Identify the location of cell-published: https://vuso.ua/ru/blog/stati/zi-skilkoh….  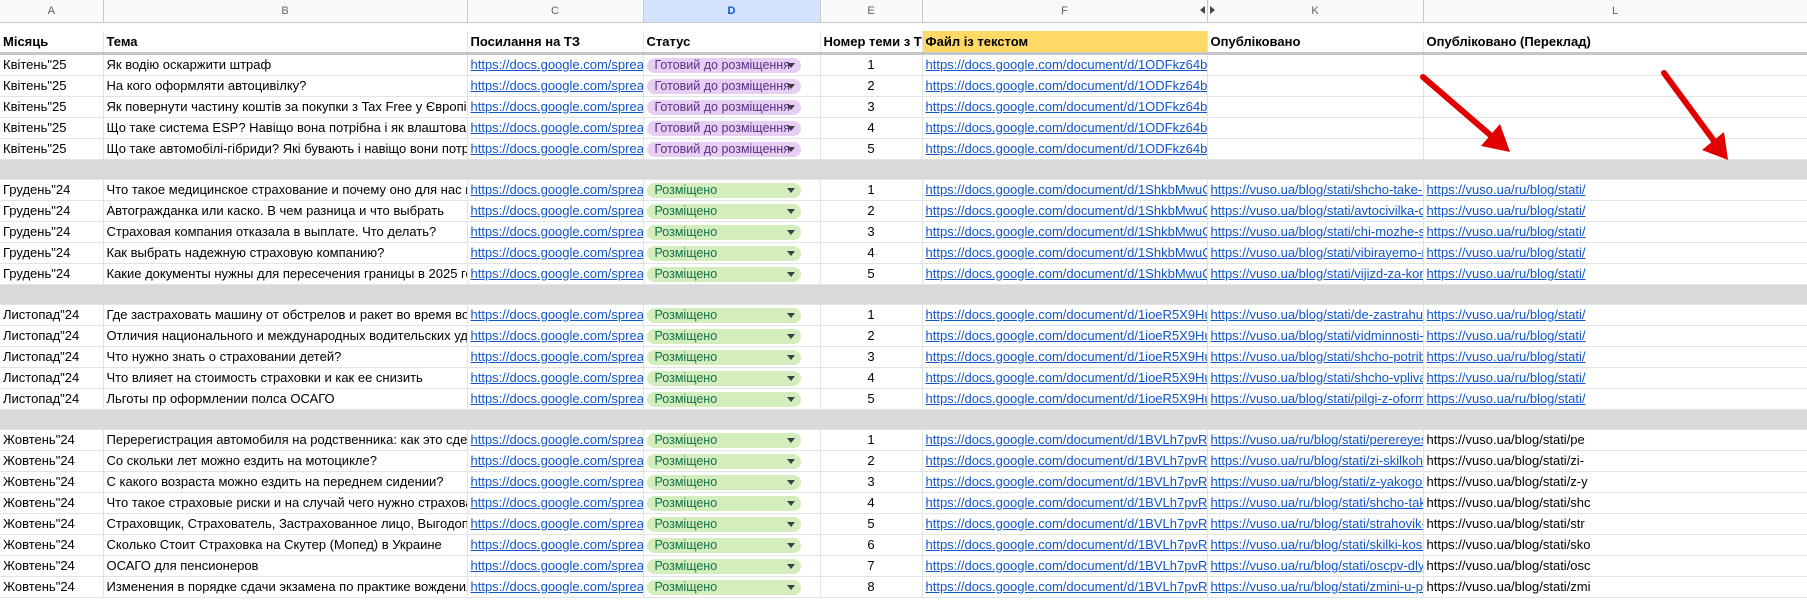
(1315, 461).